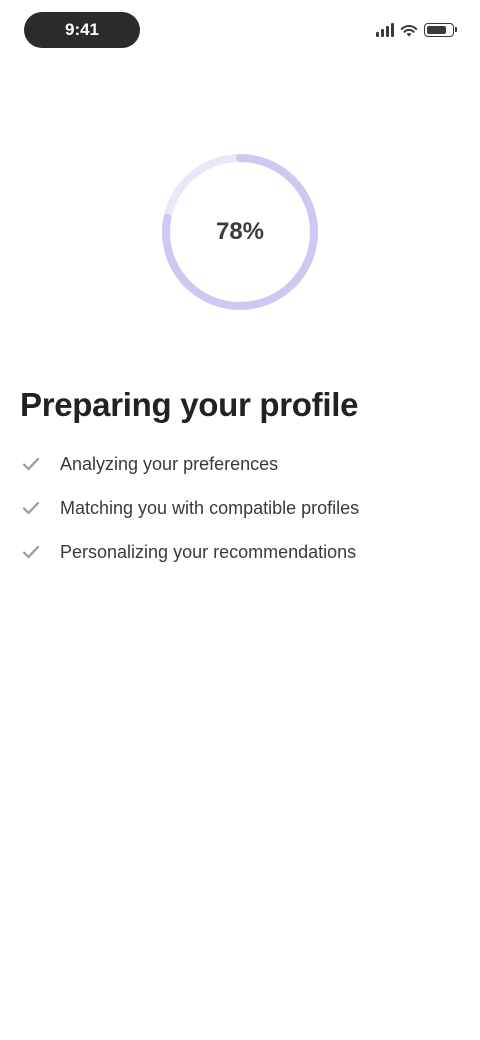 This screenshot has height=1040, width=480. I want to click on status-icons, so click(416, 30).